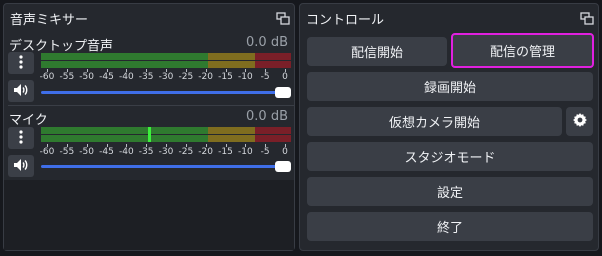 This screenshot has width=602, height=256. Describe the element at coordinates (450, 191) in the screenshot. I see `settings-button: 設定` at that location.